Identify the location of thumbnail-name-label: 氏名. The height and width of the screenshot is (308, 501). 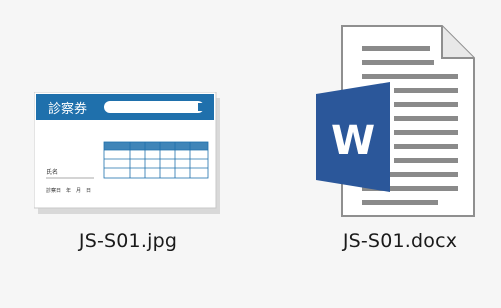
(52, 172).